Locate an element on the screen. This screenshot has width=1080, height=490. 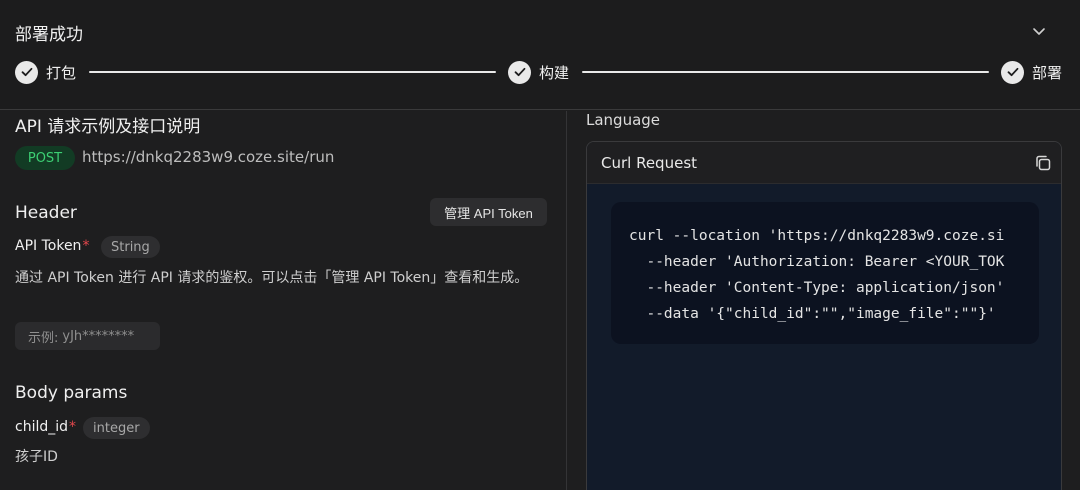
body-section-title: Body params is located at coordinates (71, 393).